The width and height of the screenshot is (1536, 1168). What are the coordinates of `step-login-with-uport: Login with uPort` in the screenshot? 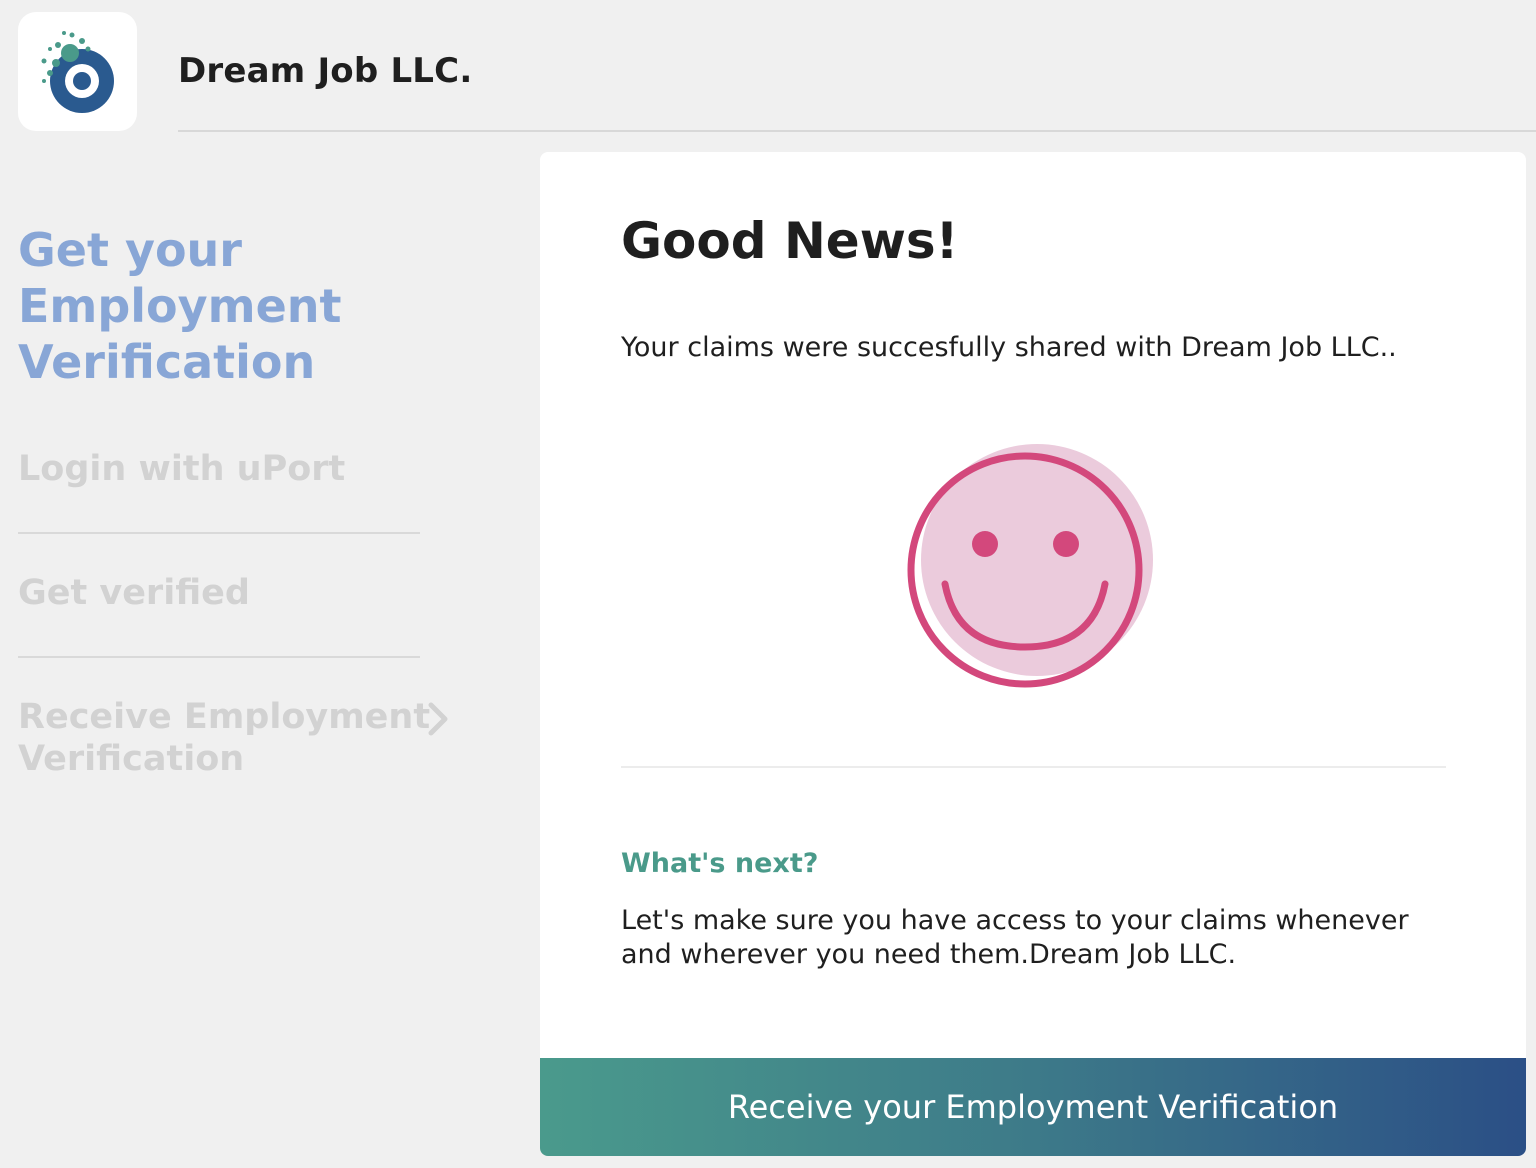 It's located at (182, 469).